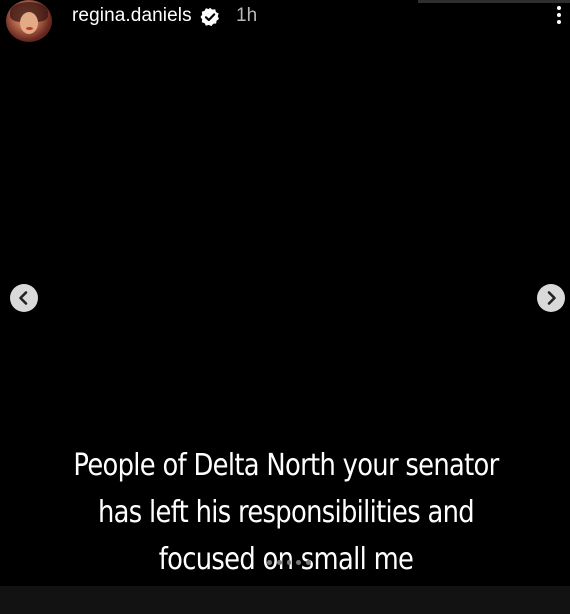 This screenshot has height=614, width=570. What do you see at coordinates (286, 512) in the screenshot?
I see `caption-line: has left his responsibilities and` at bounding box center [286, 512].